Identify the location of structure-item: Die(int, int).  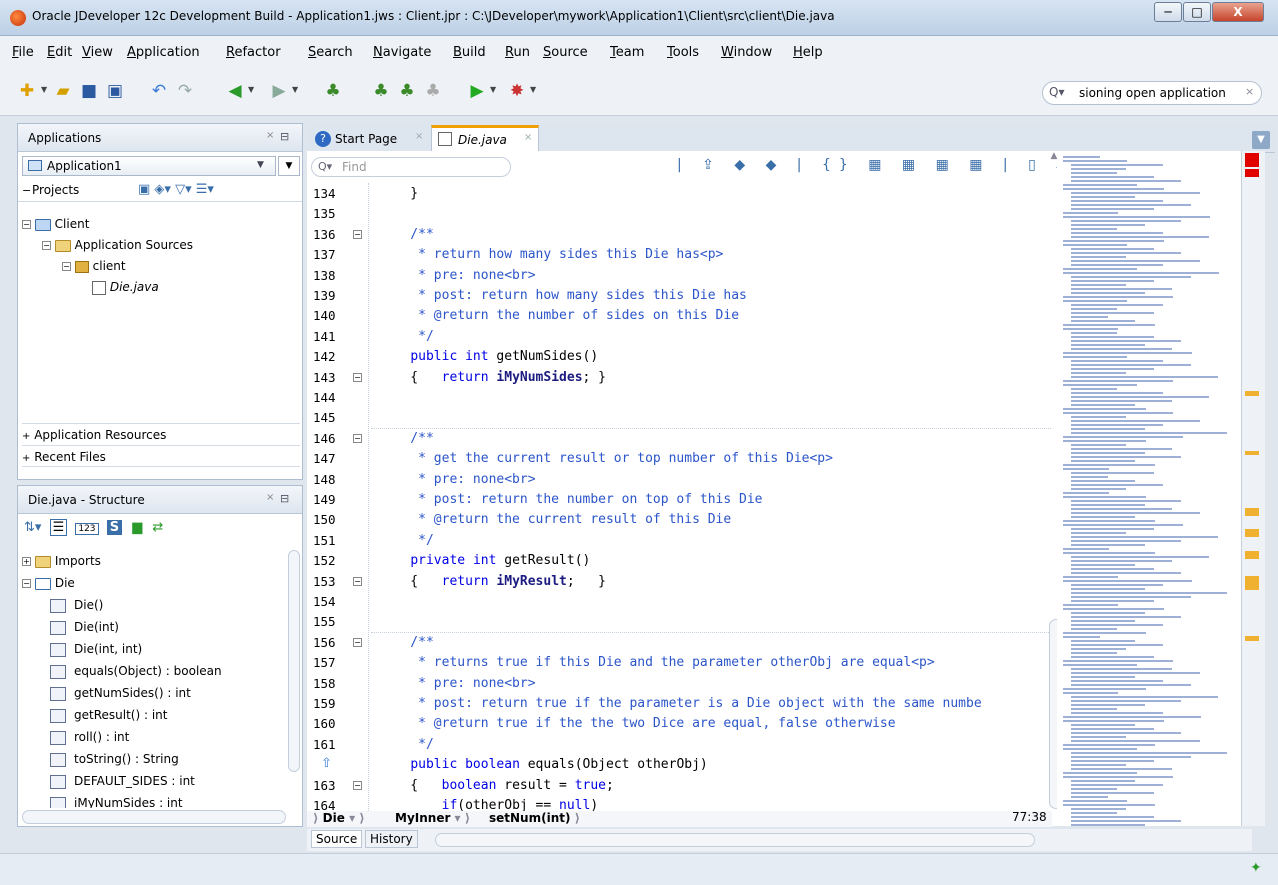
(154, 649).